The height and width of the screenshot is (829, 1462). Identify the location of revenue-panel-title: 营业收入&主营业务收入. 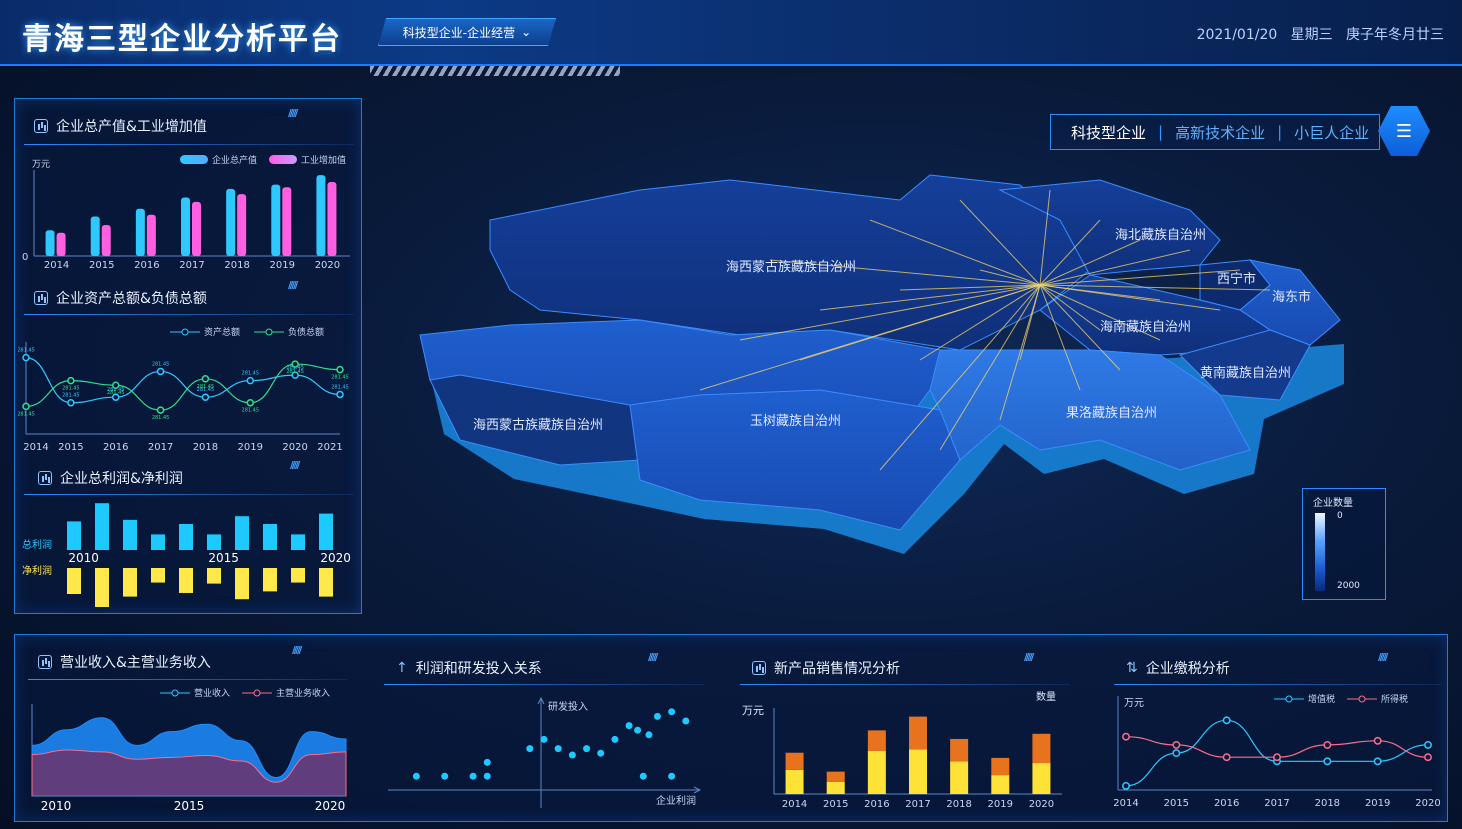
(124, 662).